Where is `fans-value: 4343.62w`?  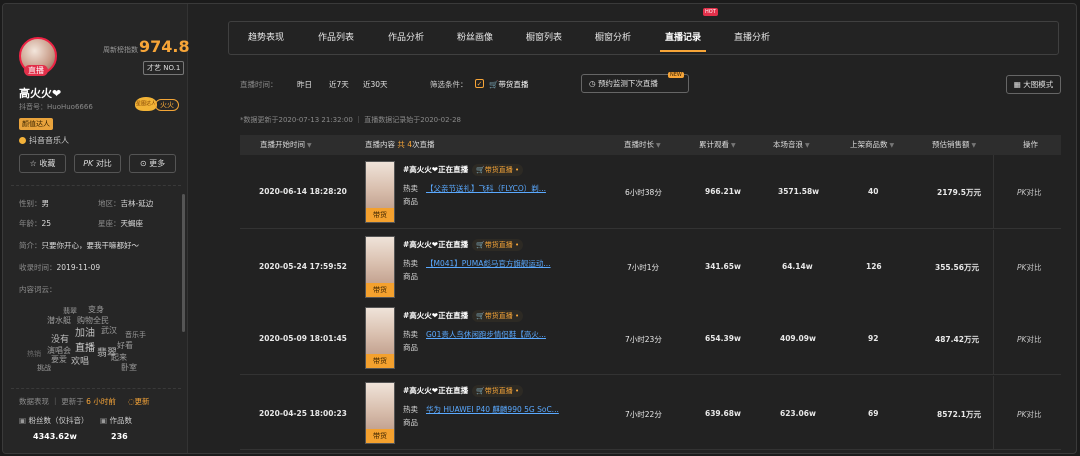 fans-value: 4343.62w is located at coordinates (55, 436).